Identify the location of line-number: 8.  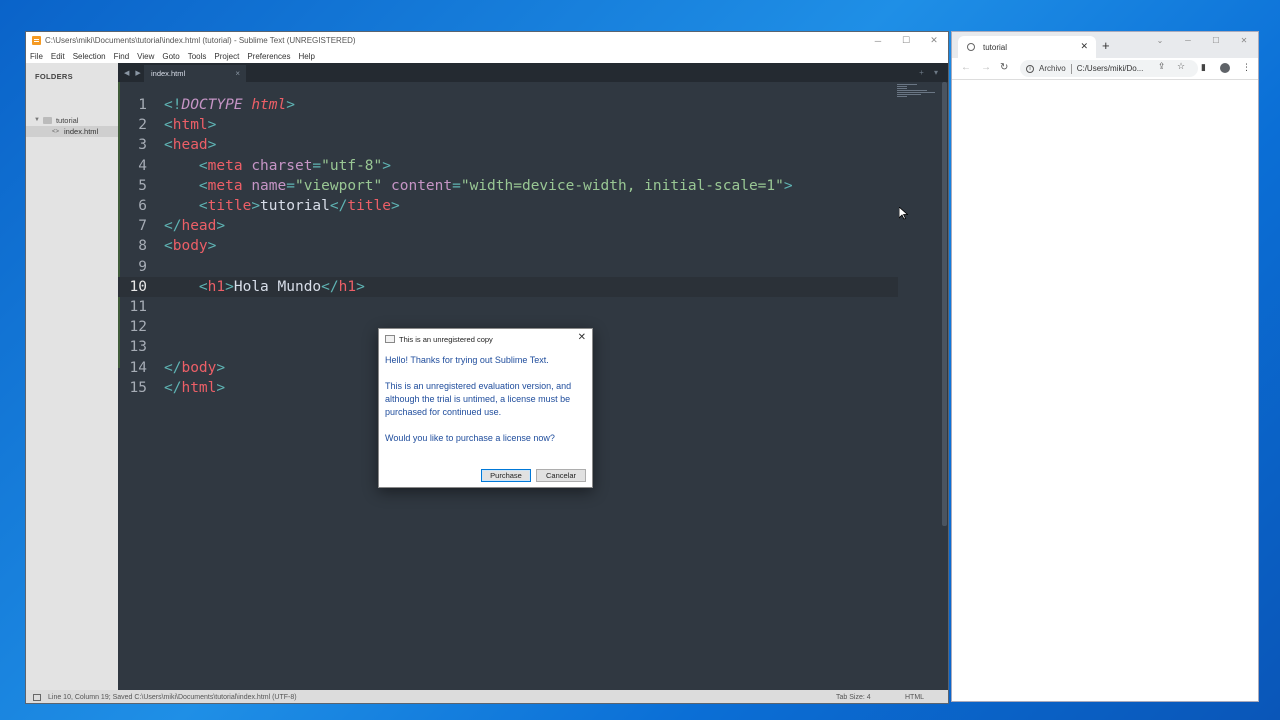
(142, 246).